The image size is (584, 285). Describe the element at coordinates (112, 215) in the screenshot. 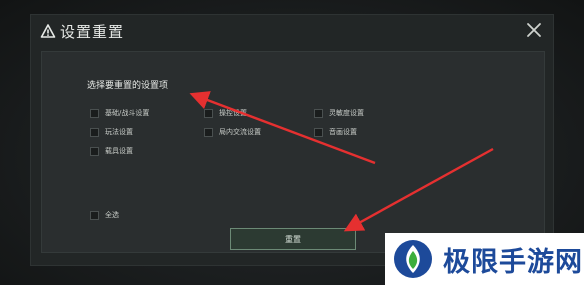

I see `option-label: 全选` at that location.